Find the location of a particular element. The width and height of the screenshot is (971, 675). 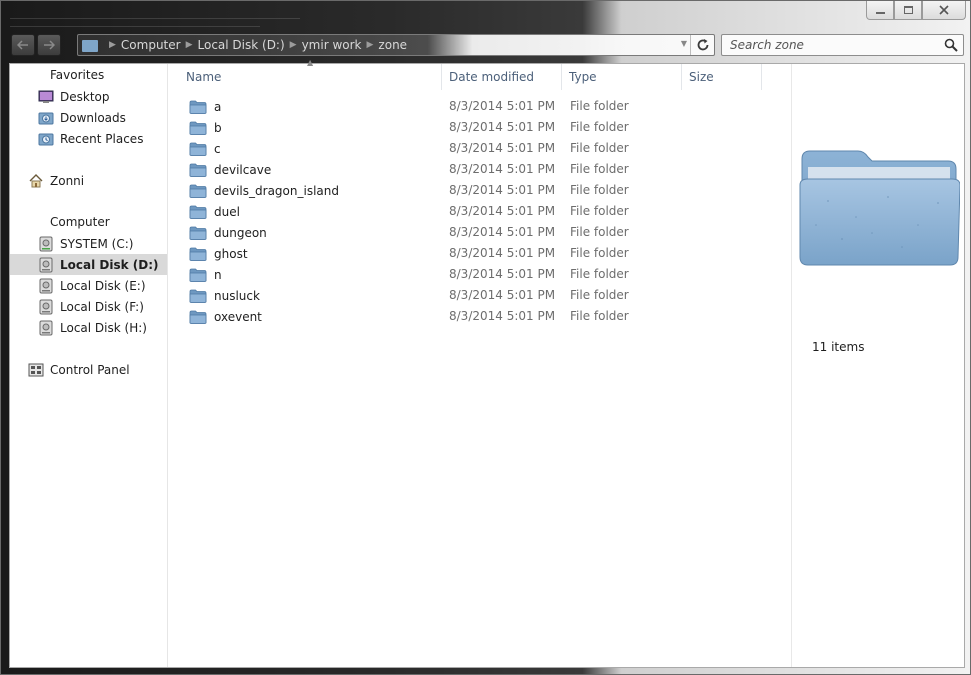

column-header-name: Name is located at coordinates (310, 77).